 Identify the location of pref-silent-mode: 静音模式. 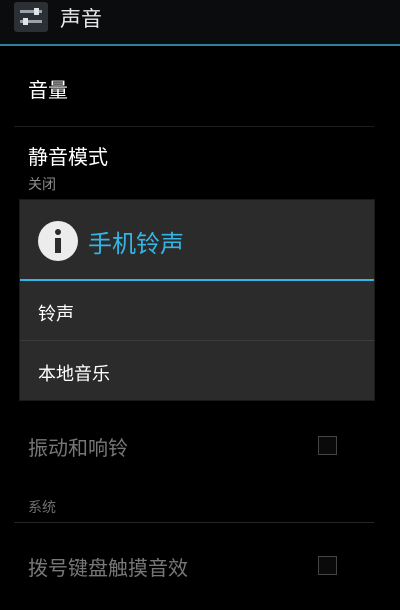
(68, 155).